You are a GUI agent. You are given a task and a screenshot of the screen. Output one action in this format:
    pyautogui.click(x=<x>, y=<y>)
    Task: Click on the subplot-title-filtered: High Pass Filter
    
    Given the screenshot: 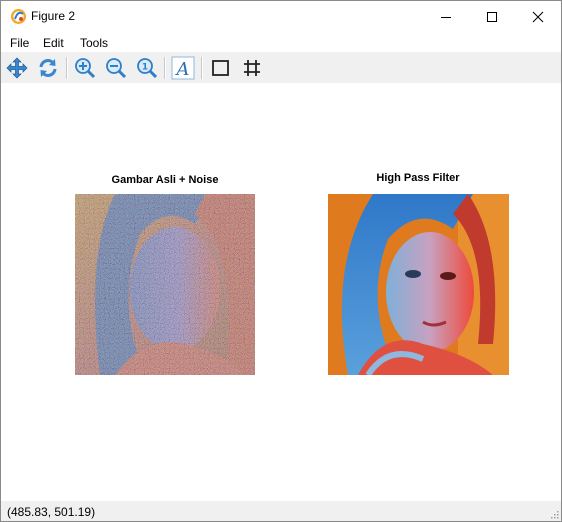 What is the action you would take?
    pyautogui.click(x=418, y=178)
    